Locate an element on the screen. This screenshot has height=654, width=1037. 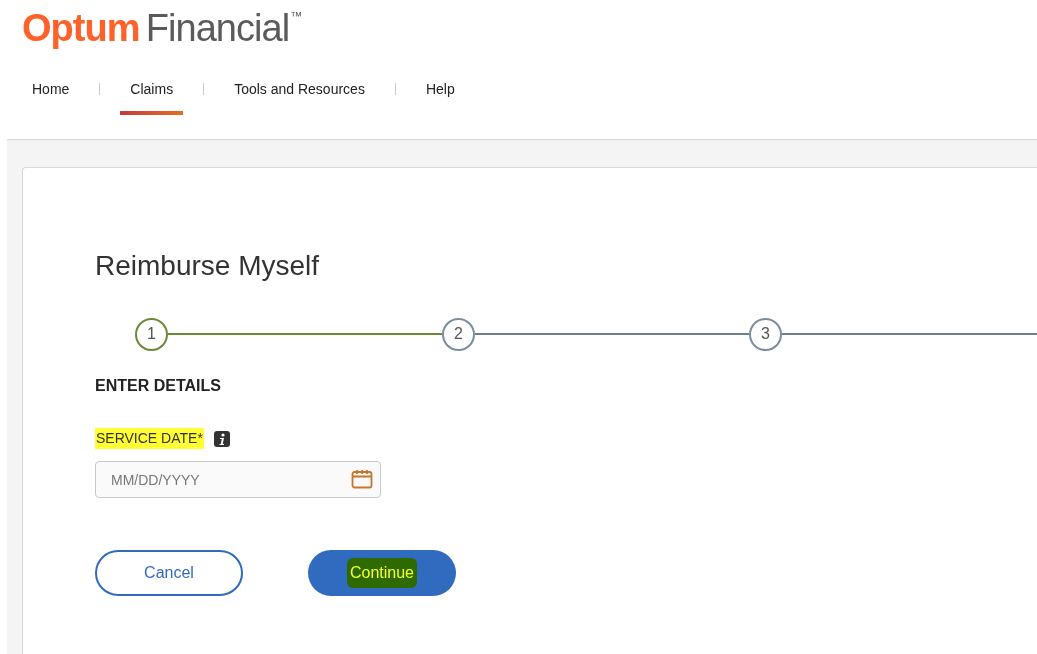
logo: Optum Financial™ is located at coordinates (162, 28).